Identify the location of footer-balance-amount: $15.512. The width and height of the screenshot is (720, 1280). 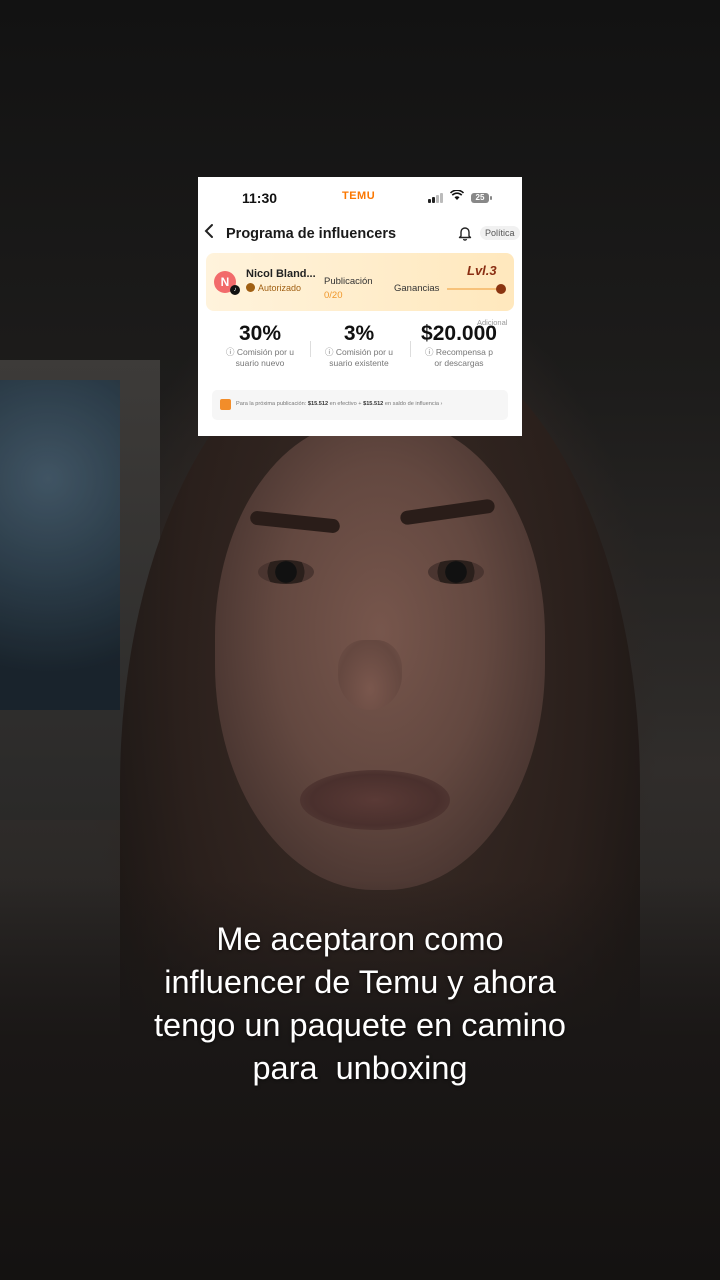
(373, 404).